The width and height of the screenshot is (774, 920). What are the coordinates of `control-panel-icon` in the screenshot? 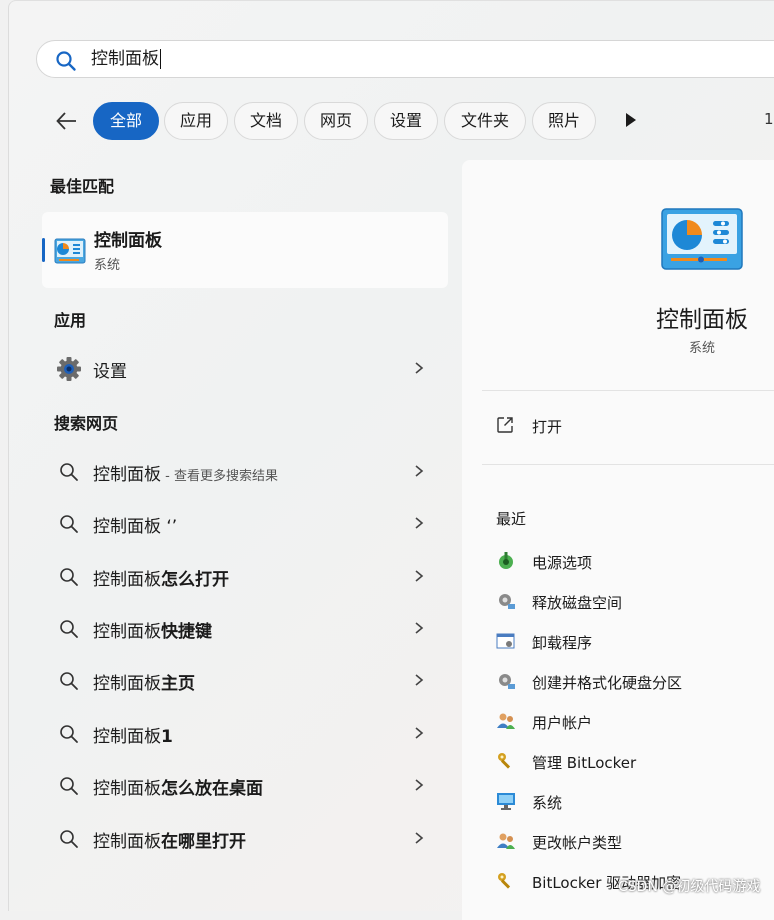 It's located at (70, 251).